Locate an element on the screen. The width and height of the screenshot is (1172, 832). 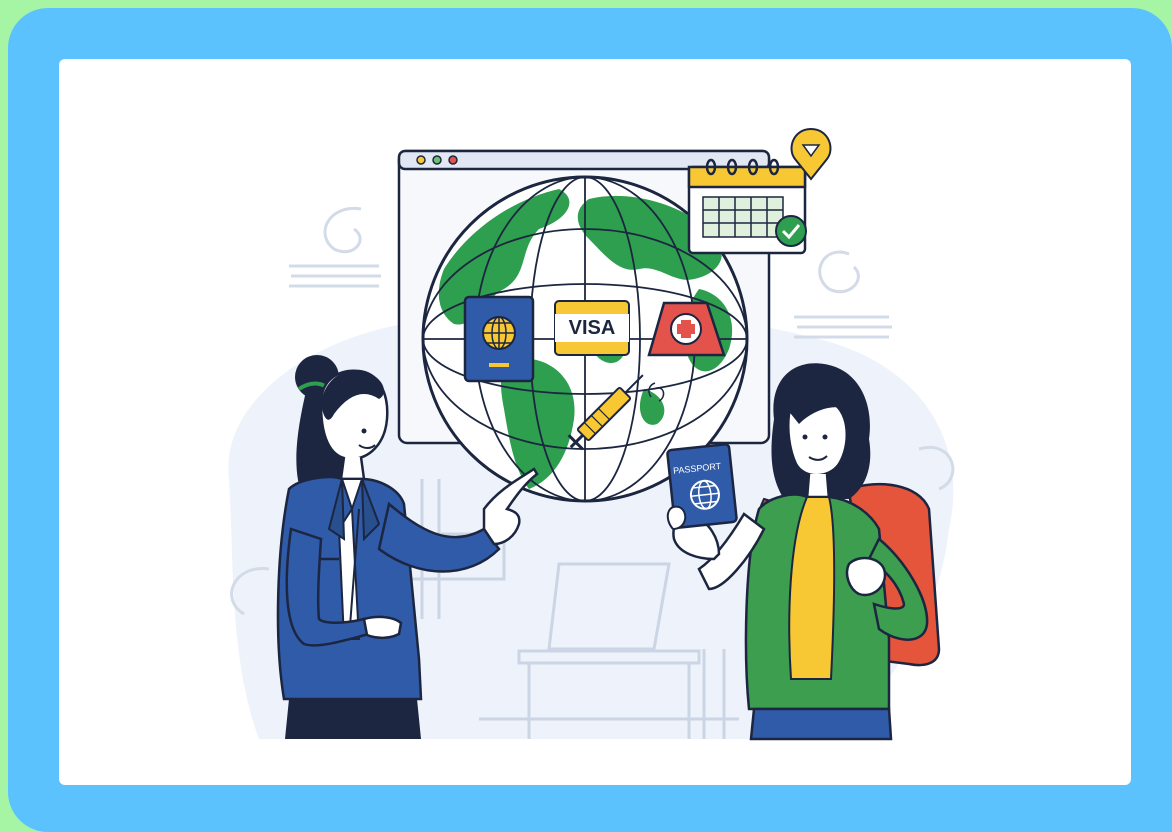
visa-card-icon: VISA is located at coordinates (592, 328).